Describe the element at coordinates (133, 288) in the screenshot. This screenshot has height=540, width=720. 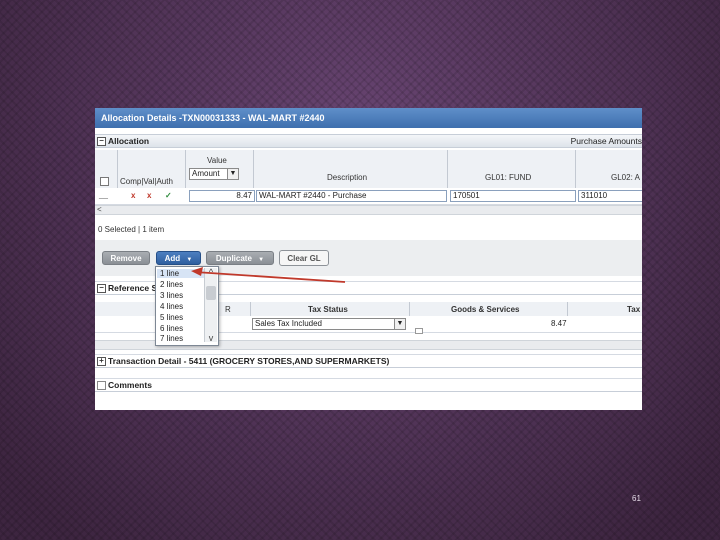
I see `reference-label: Reference S` at that location.